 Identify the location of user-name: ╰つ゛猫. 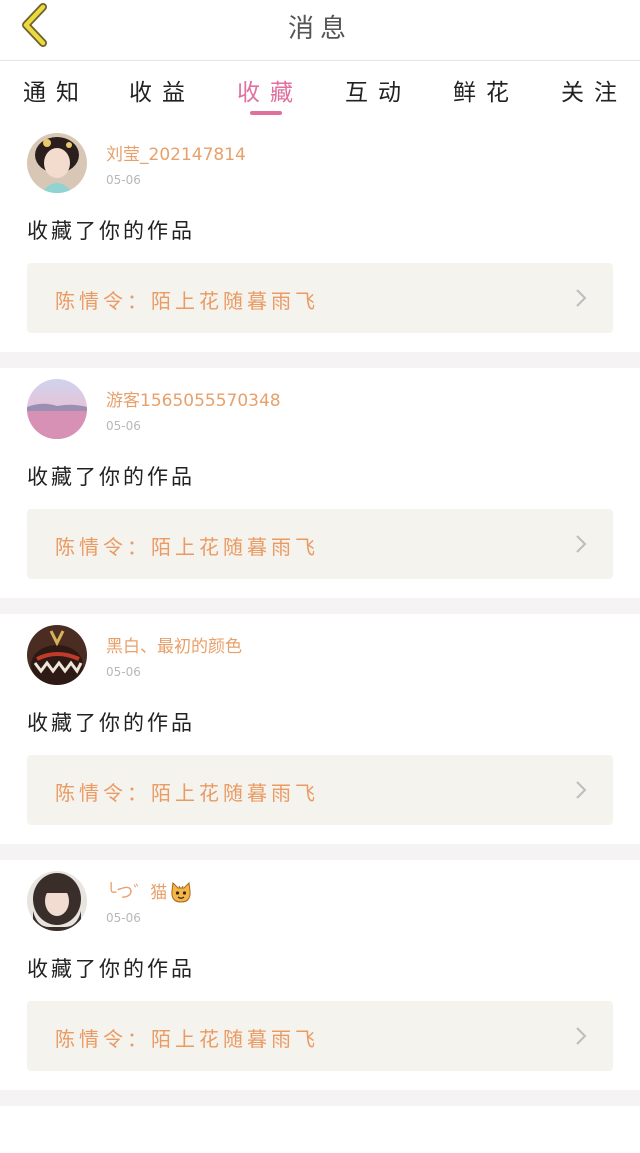
(149, 891).